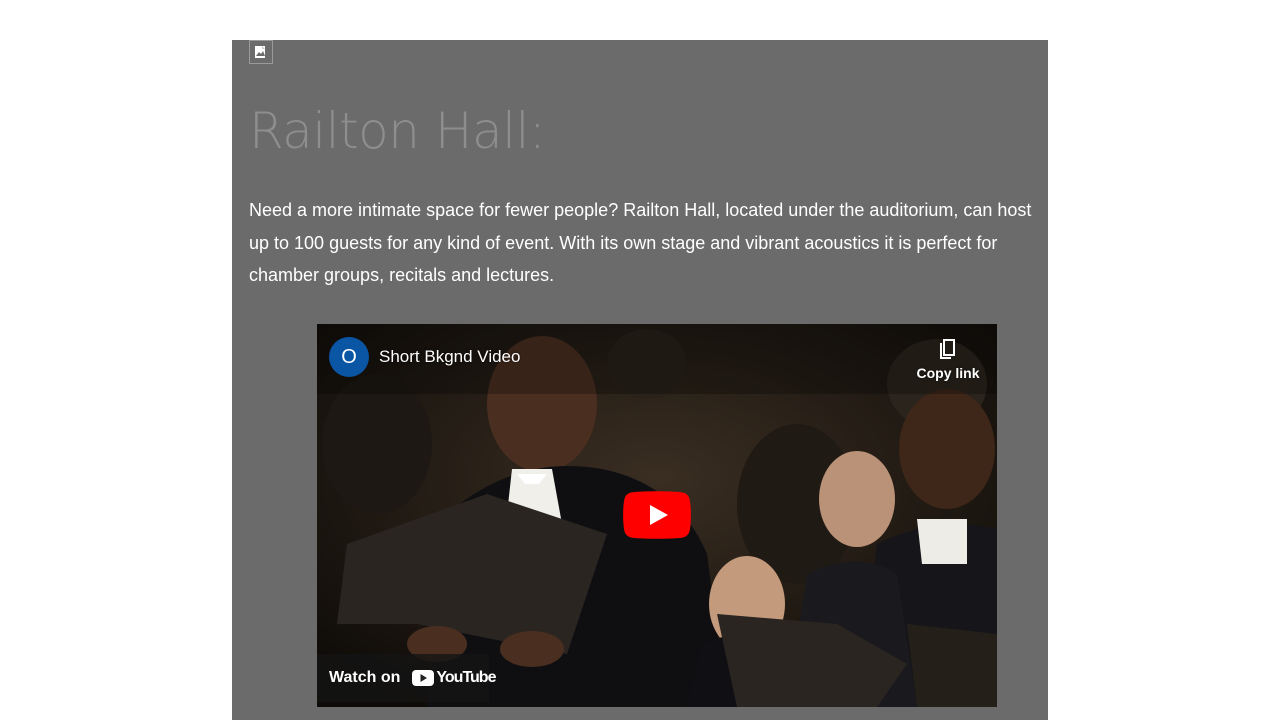 The height and width of the screenshot is (720, 1280). I want to click on play-button, so click(657, 515).